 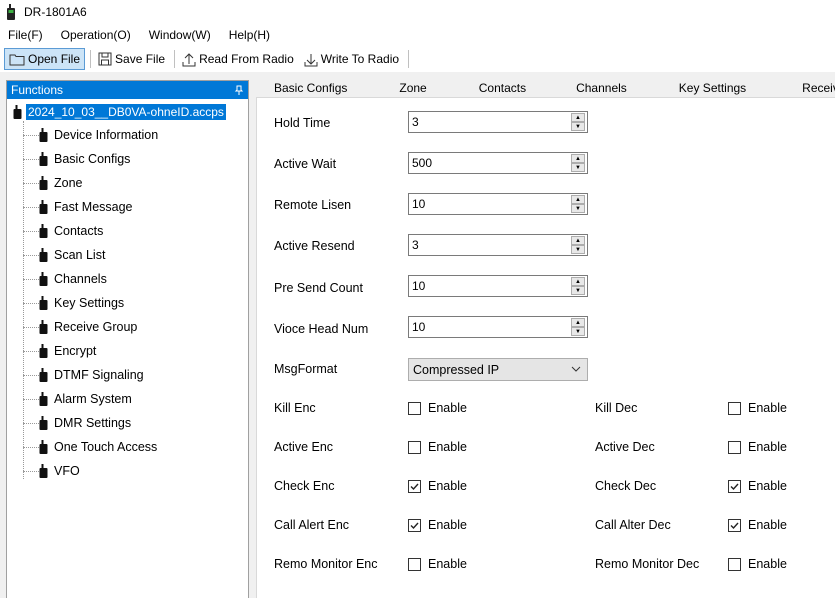 I want to click on tree-item: Fast Message, so click(x=127, y=207).